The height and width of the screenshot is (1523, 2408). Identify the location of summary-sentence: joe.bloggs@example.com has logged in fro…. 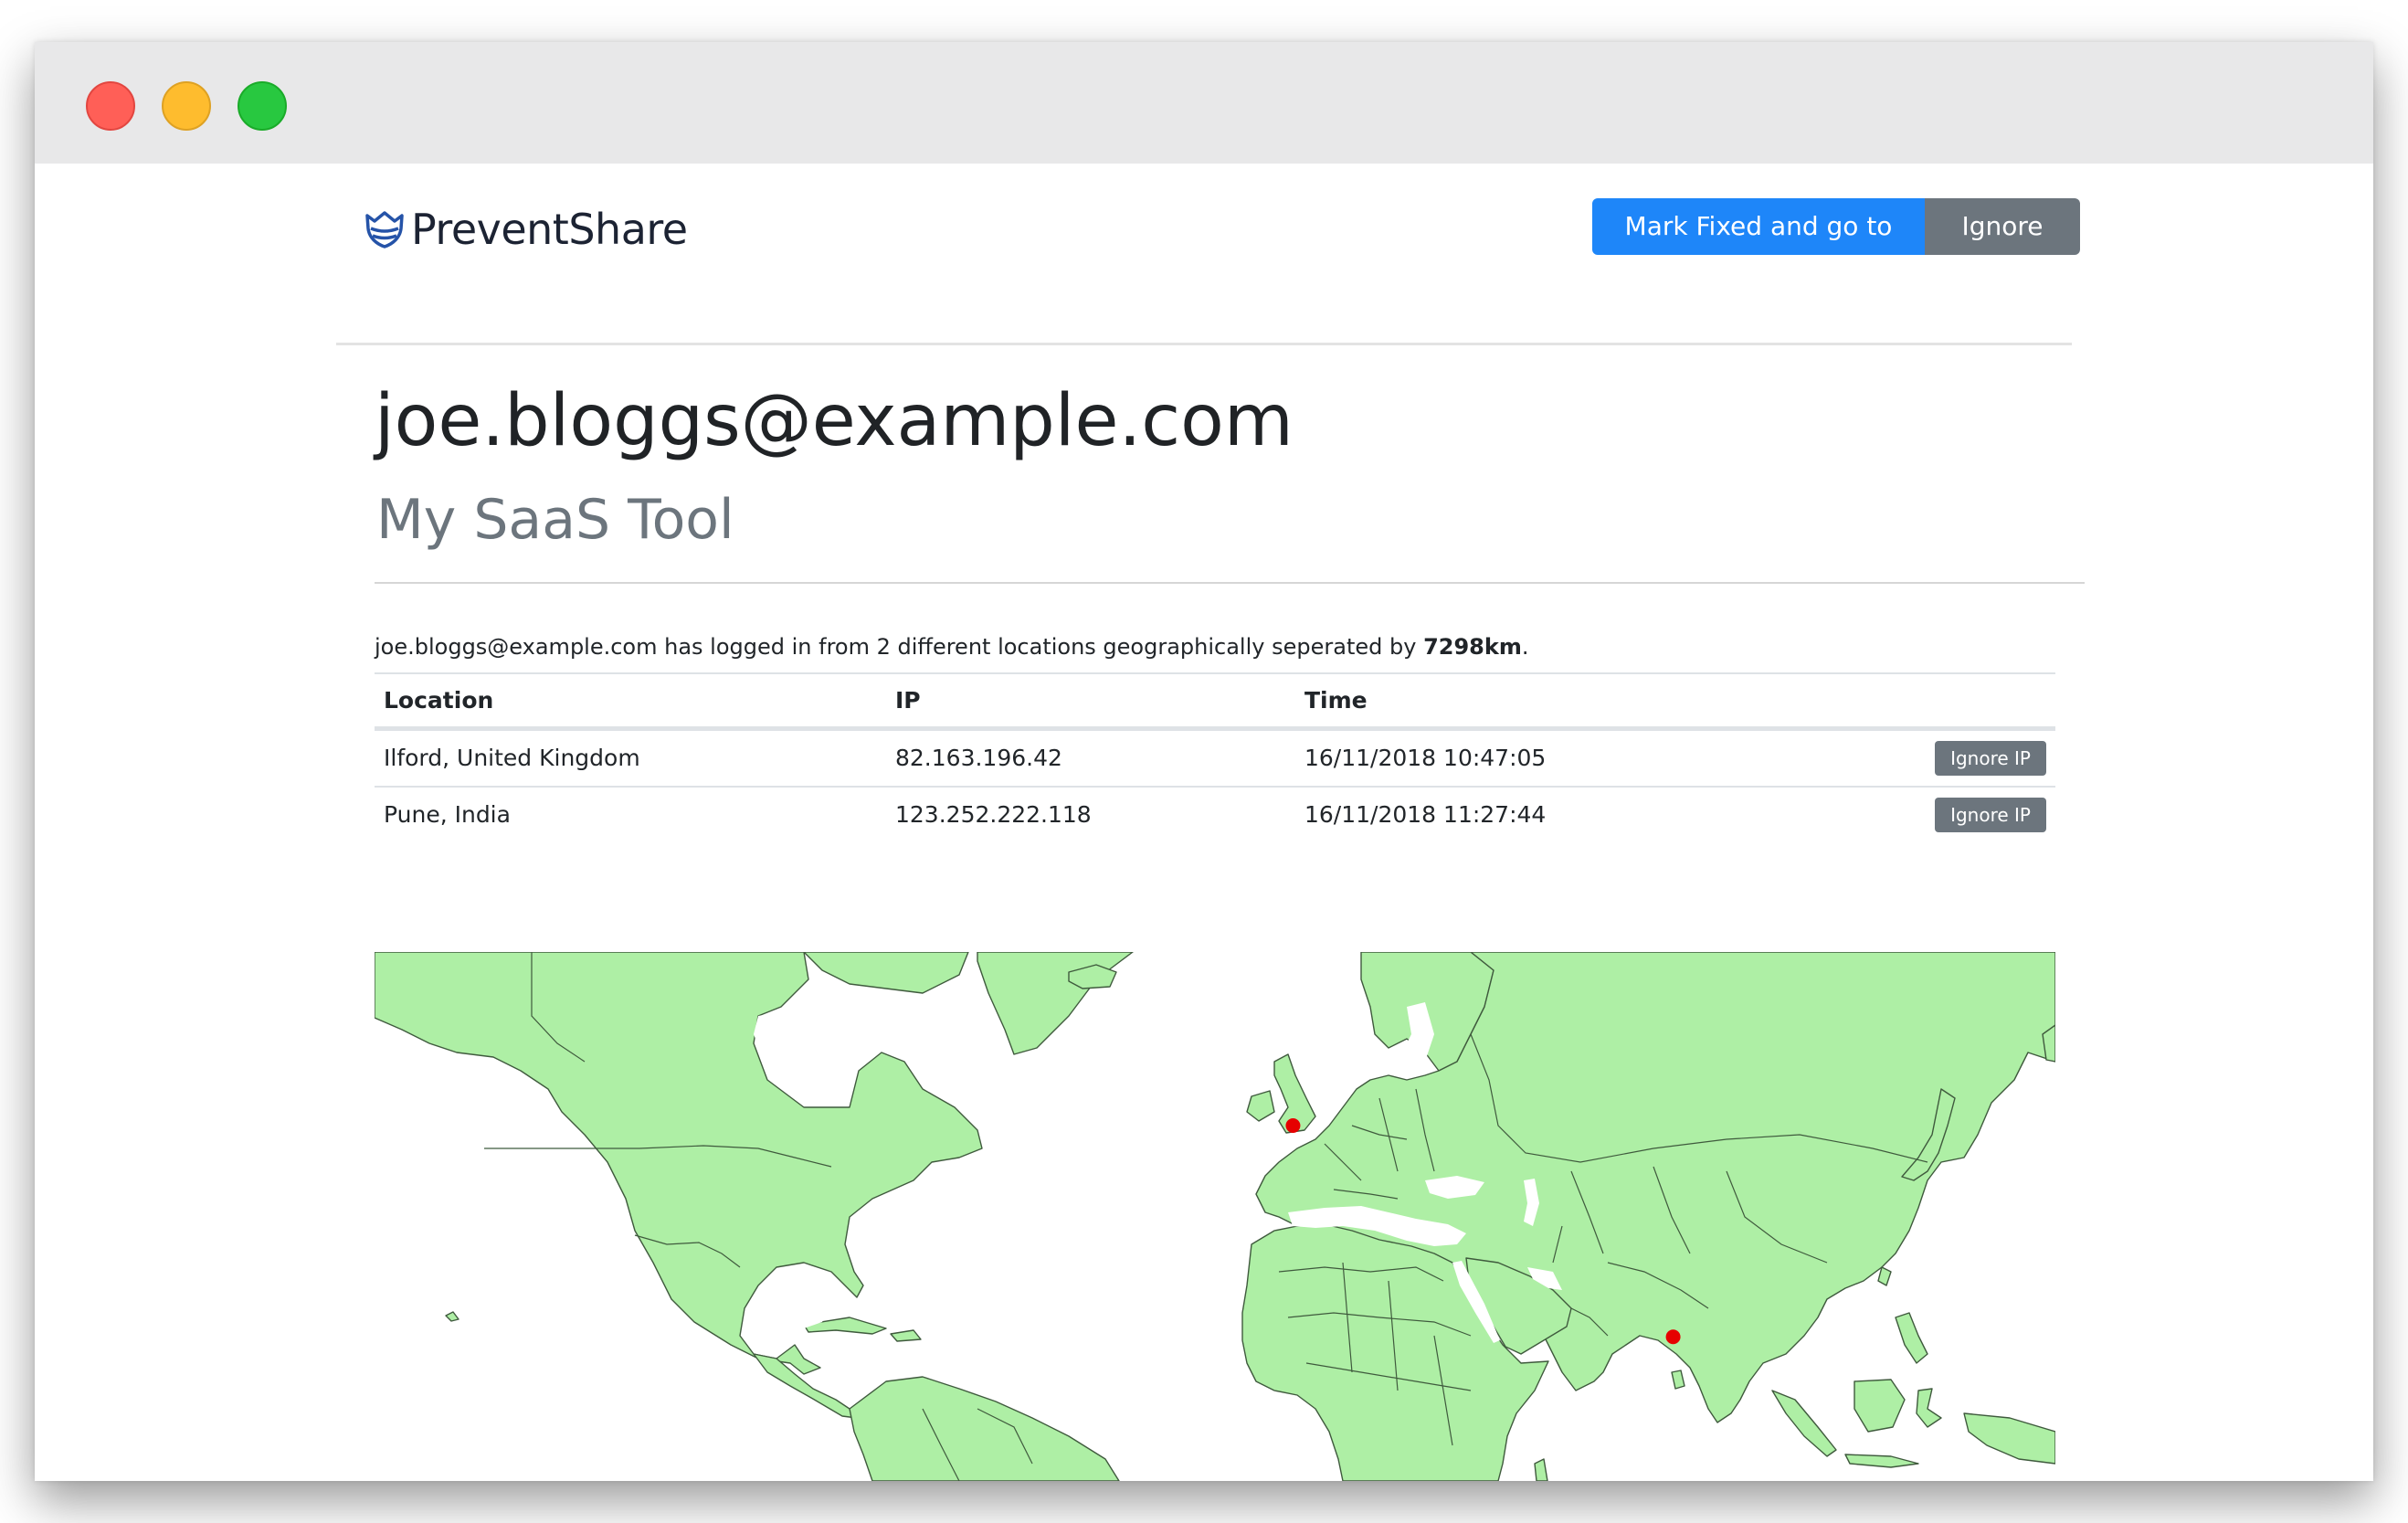
(899, 647).